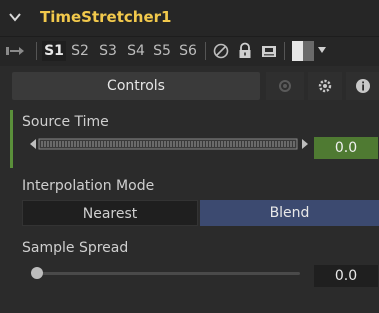 The image size is (379, 313). What do you see at coordinates (11, 139) in the screenshot?
I see `animated-indicator` at bounding box center [11, 139].